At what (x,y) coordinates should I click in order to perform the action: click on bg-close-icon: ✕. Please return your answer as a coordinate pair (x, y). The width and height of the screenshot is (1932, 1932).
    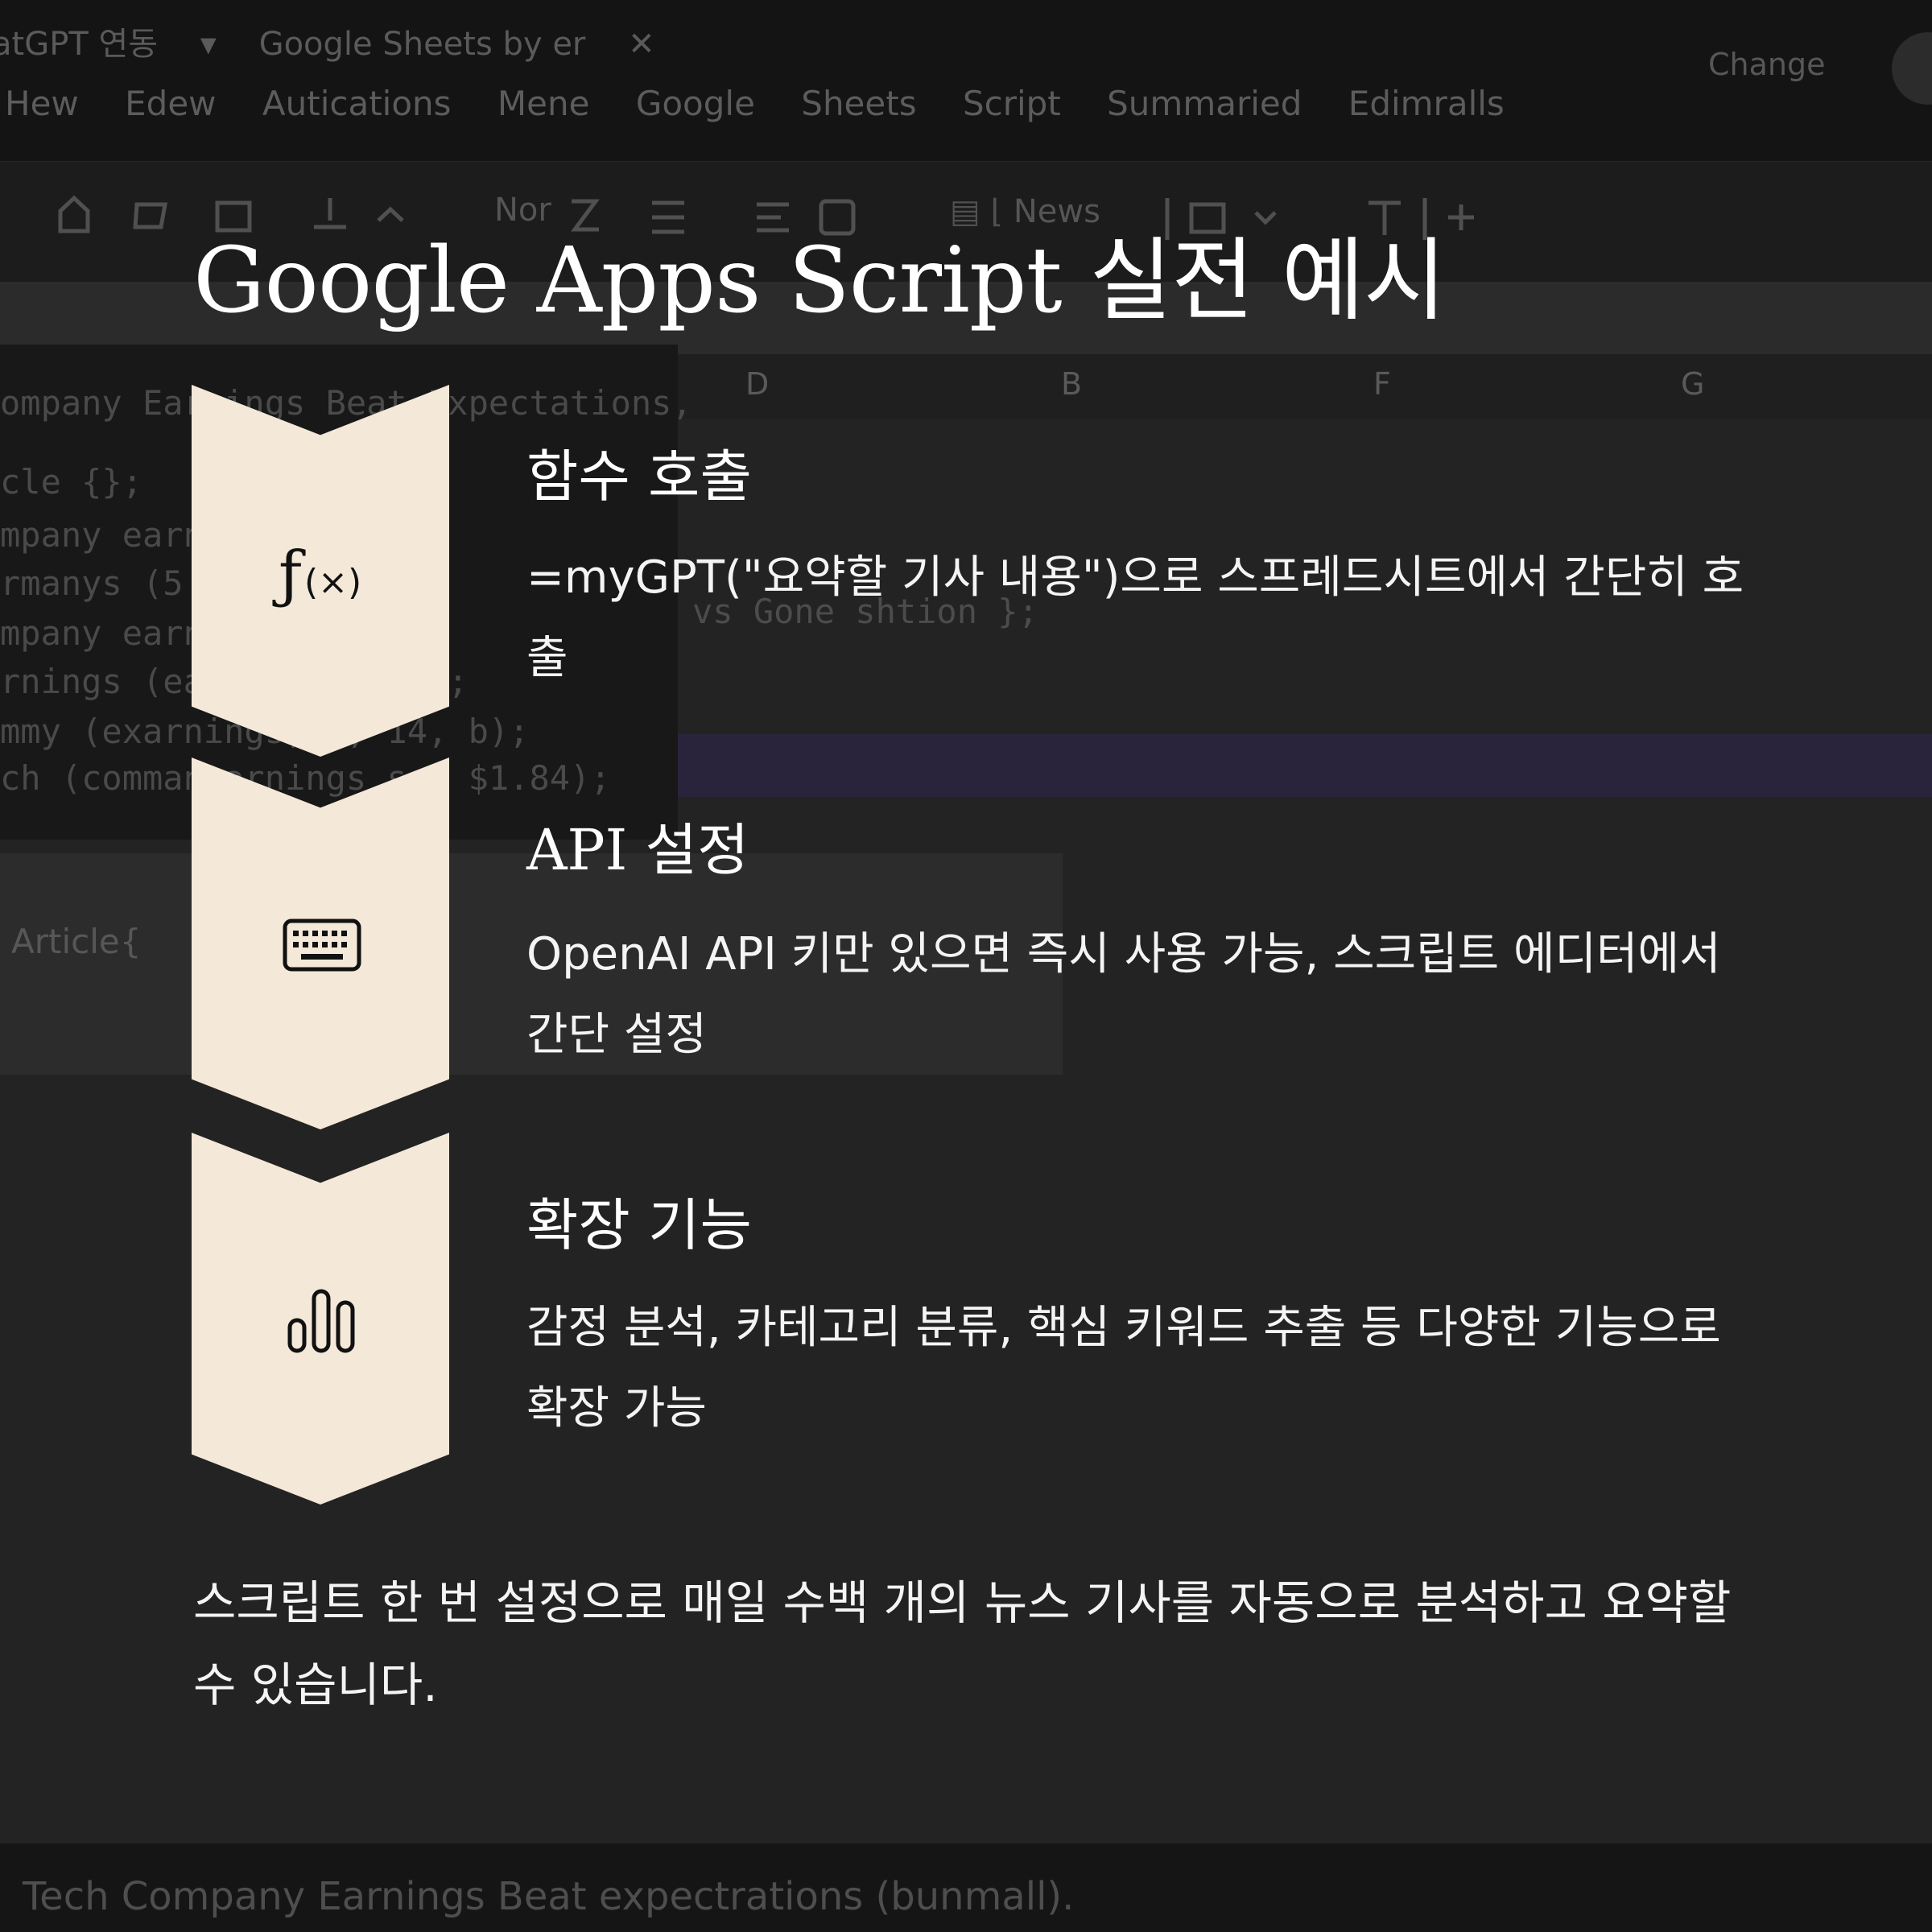
    Looking at the image, I should click on (641, 44).